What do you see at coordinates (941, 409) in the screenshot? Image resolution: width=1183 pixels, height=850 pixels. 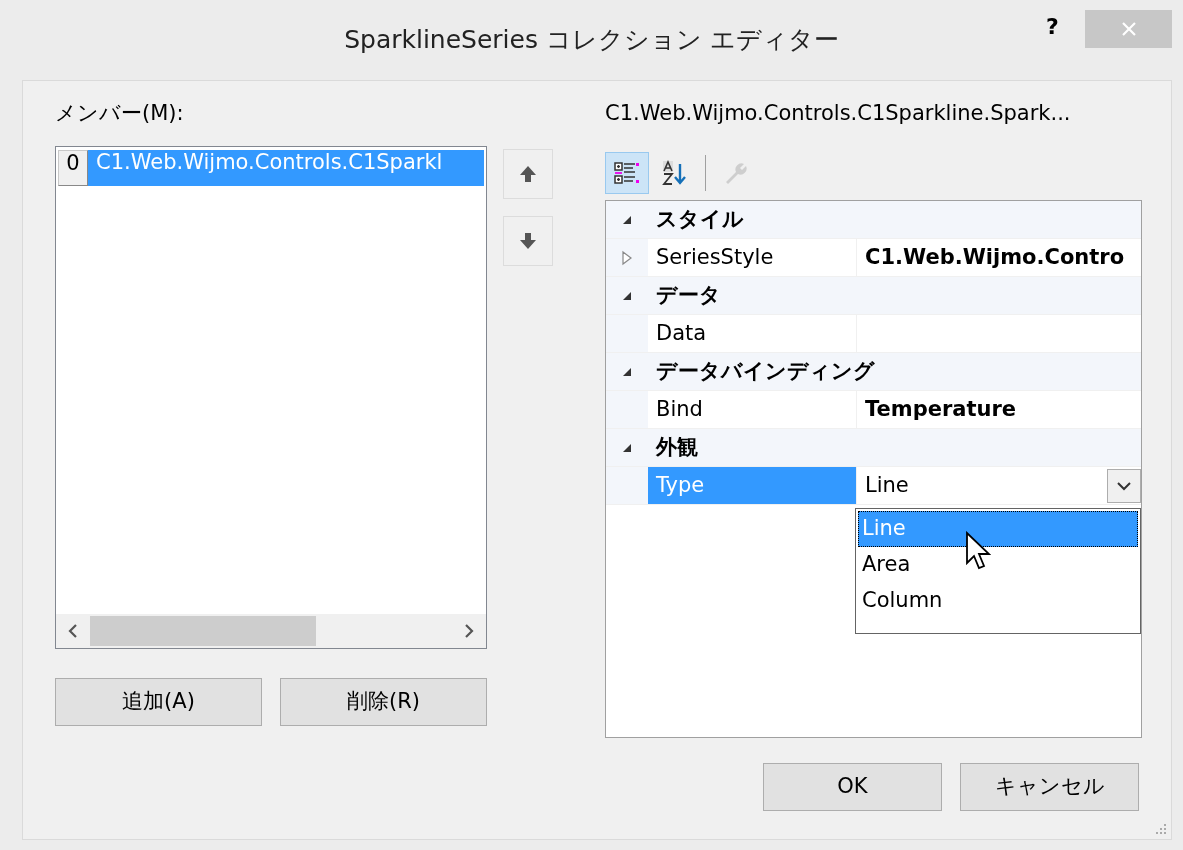 I see `property-value: Temperature` at bounding box center [941, 409].